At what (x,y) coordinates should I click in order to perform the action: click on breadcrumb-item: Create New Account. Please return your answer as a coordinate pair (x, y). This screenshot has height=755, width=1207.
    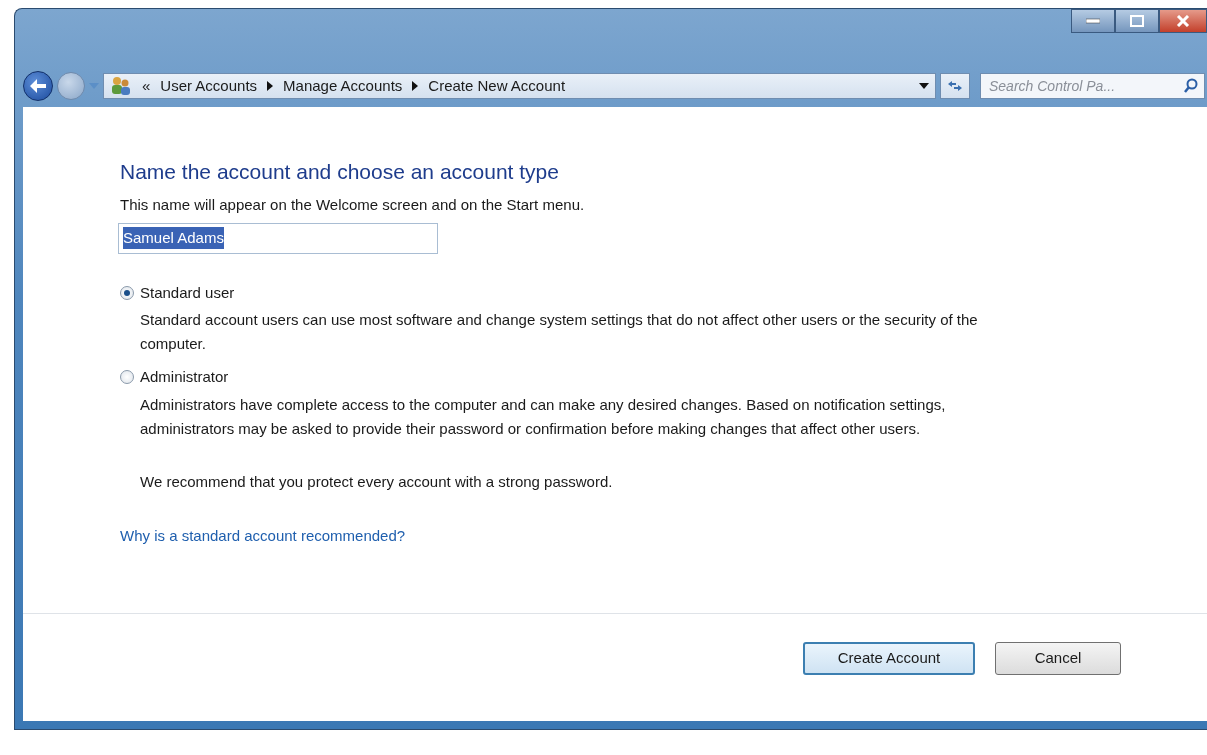
    Looking at the image, I should click on (497, 86).